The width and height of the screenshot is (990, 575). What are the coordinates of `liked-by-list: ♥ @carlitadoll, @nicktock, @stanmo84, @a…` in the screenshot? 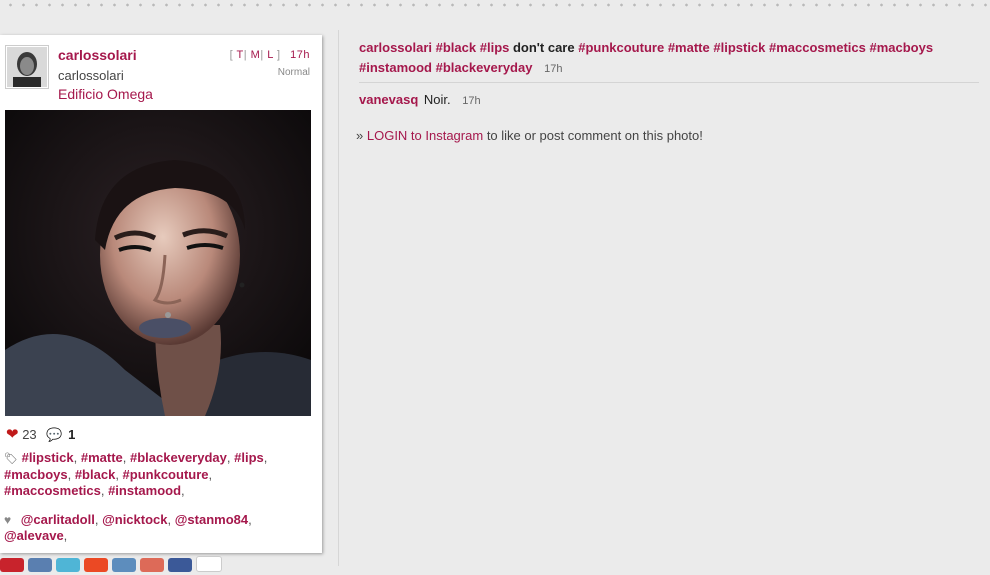 It's located at (128, 527).